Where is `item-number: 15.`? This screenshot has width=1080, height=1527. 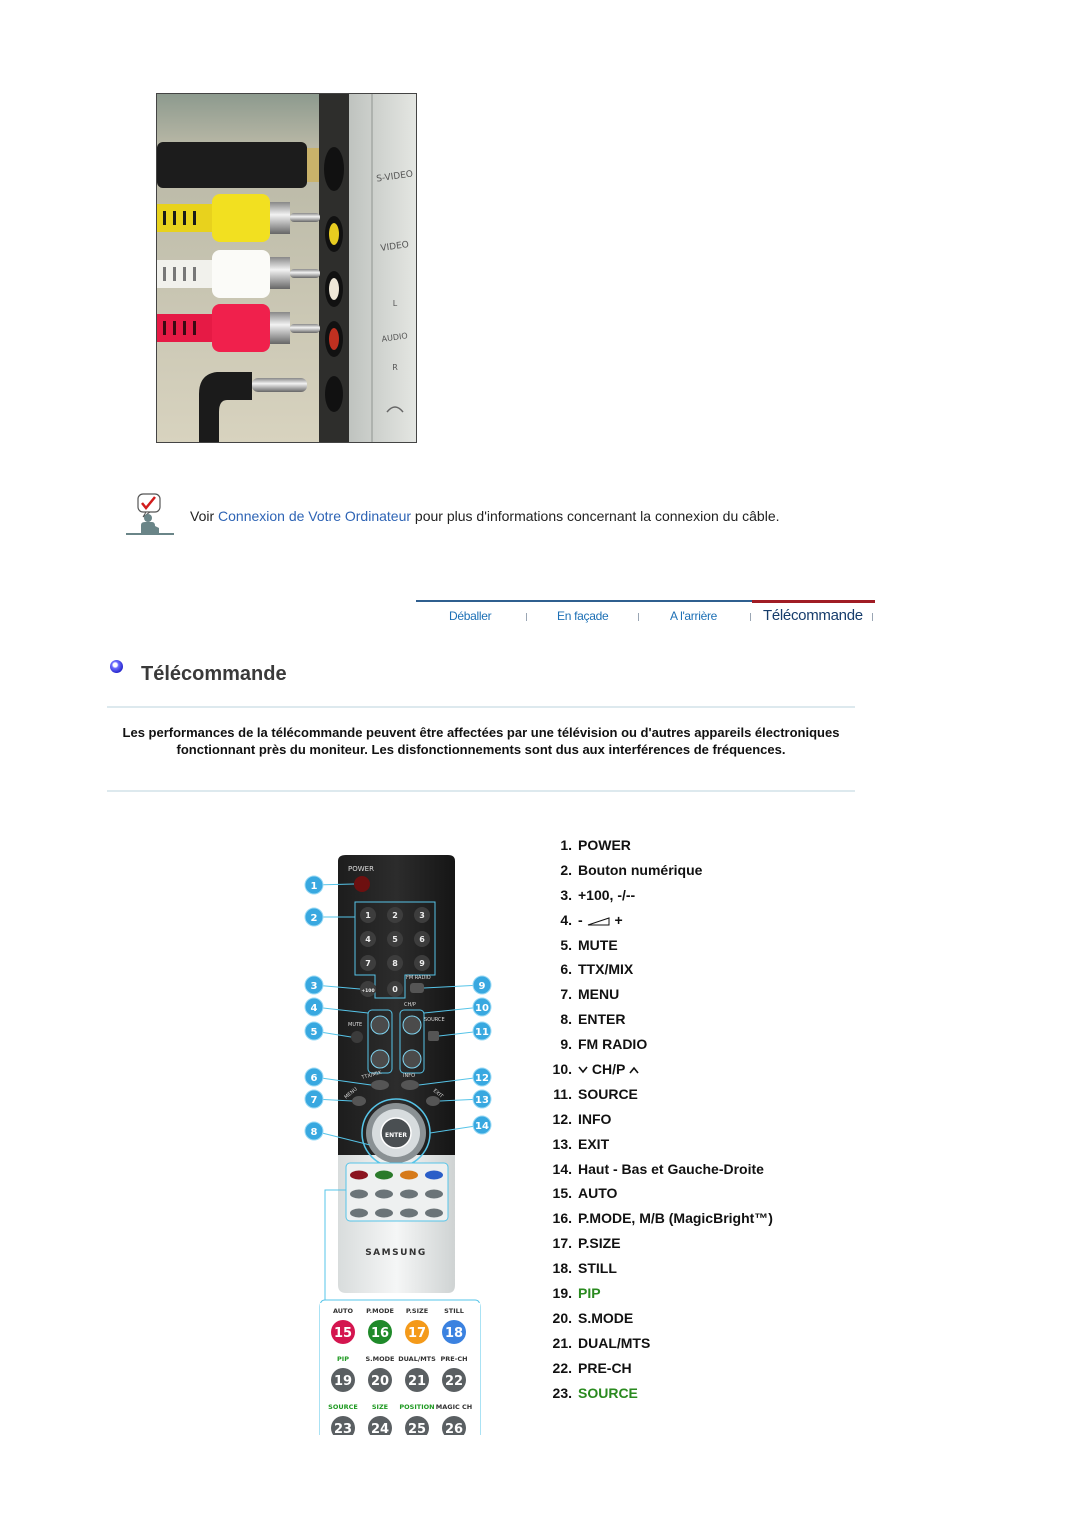 item-number: 15. is located at coordinates (562, 1193).